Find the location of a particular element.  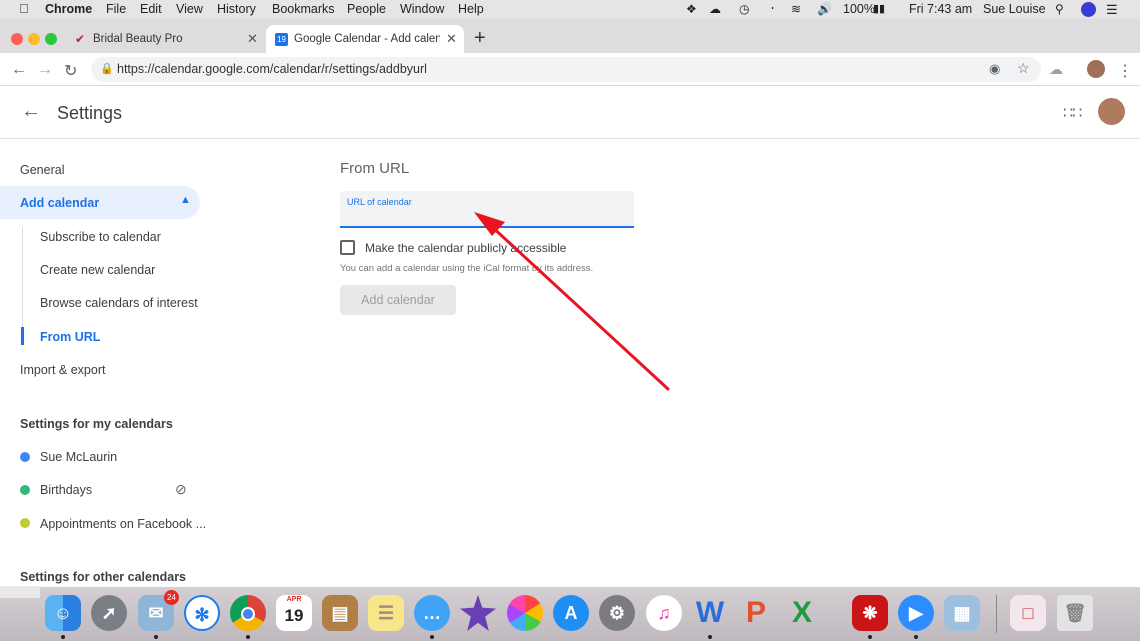

finder-icon: ☺ is located at coordinates (63, 613).